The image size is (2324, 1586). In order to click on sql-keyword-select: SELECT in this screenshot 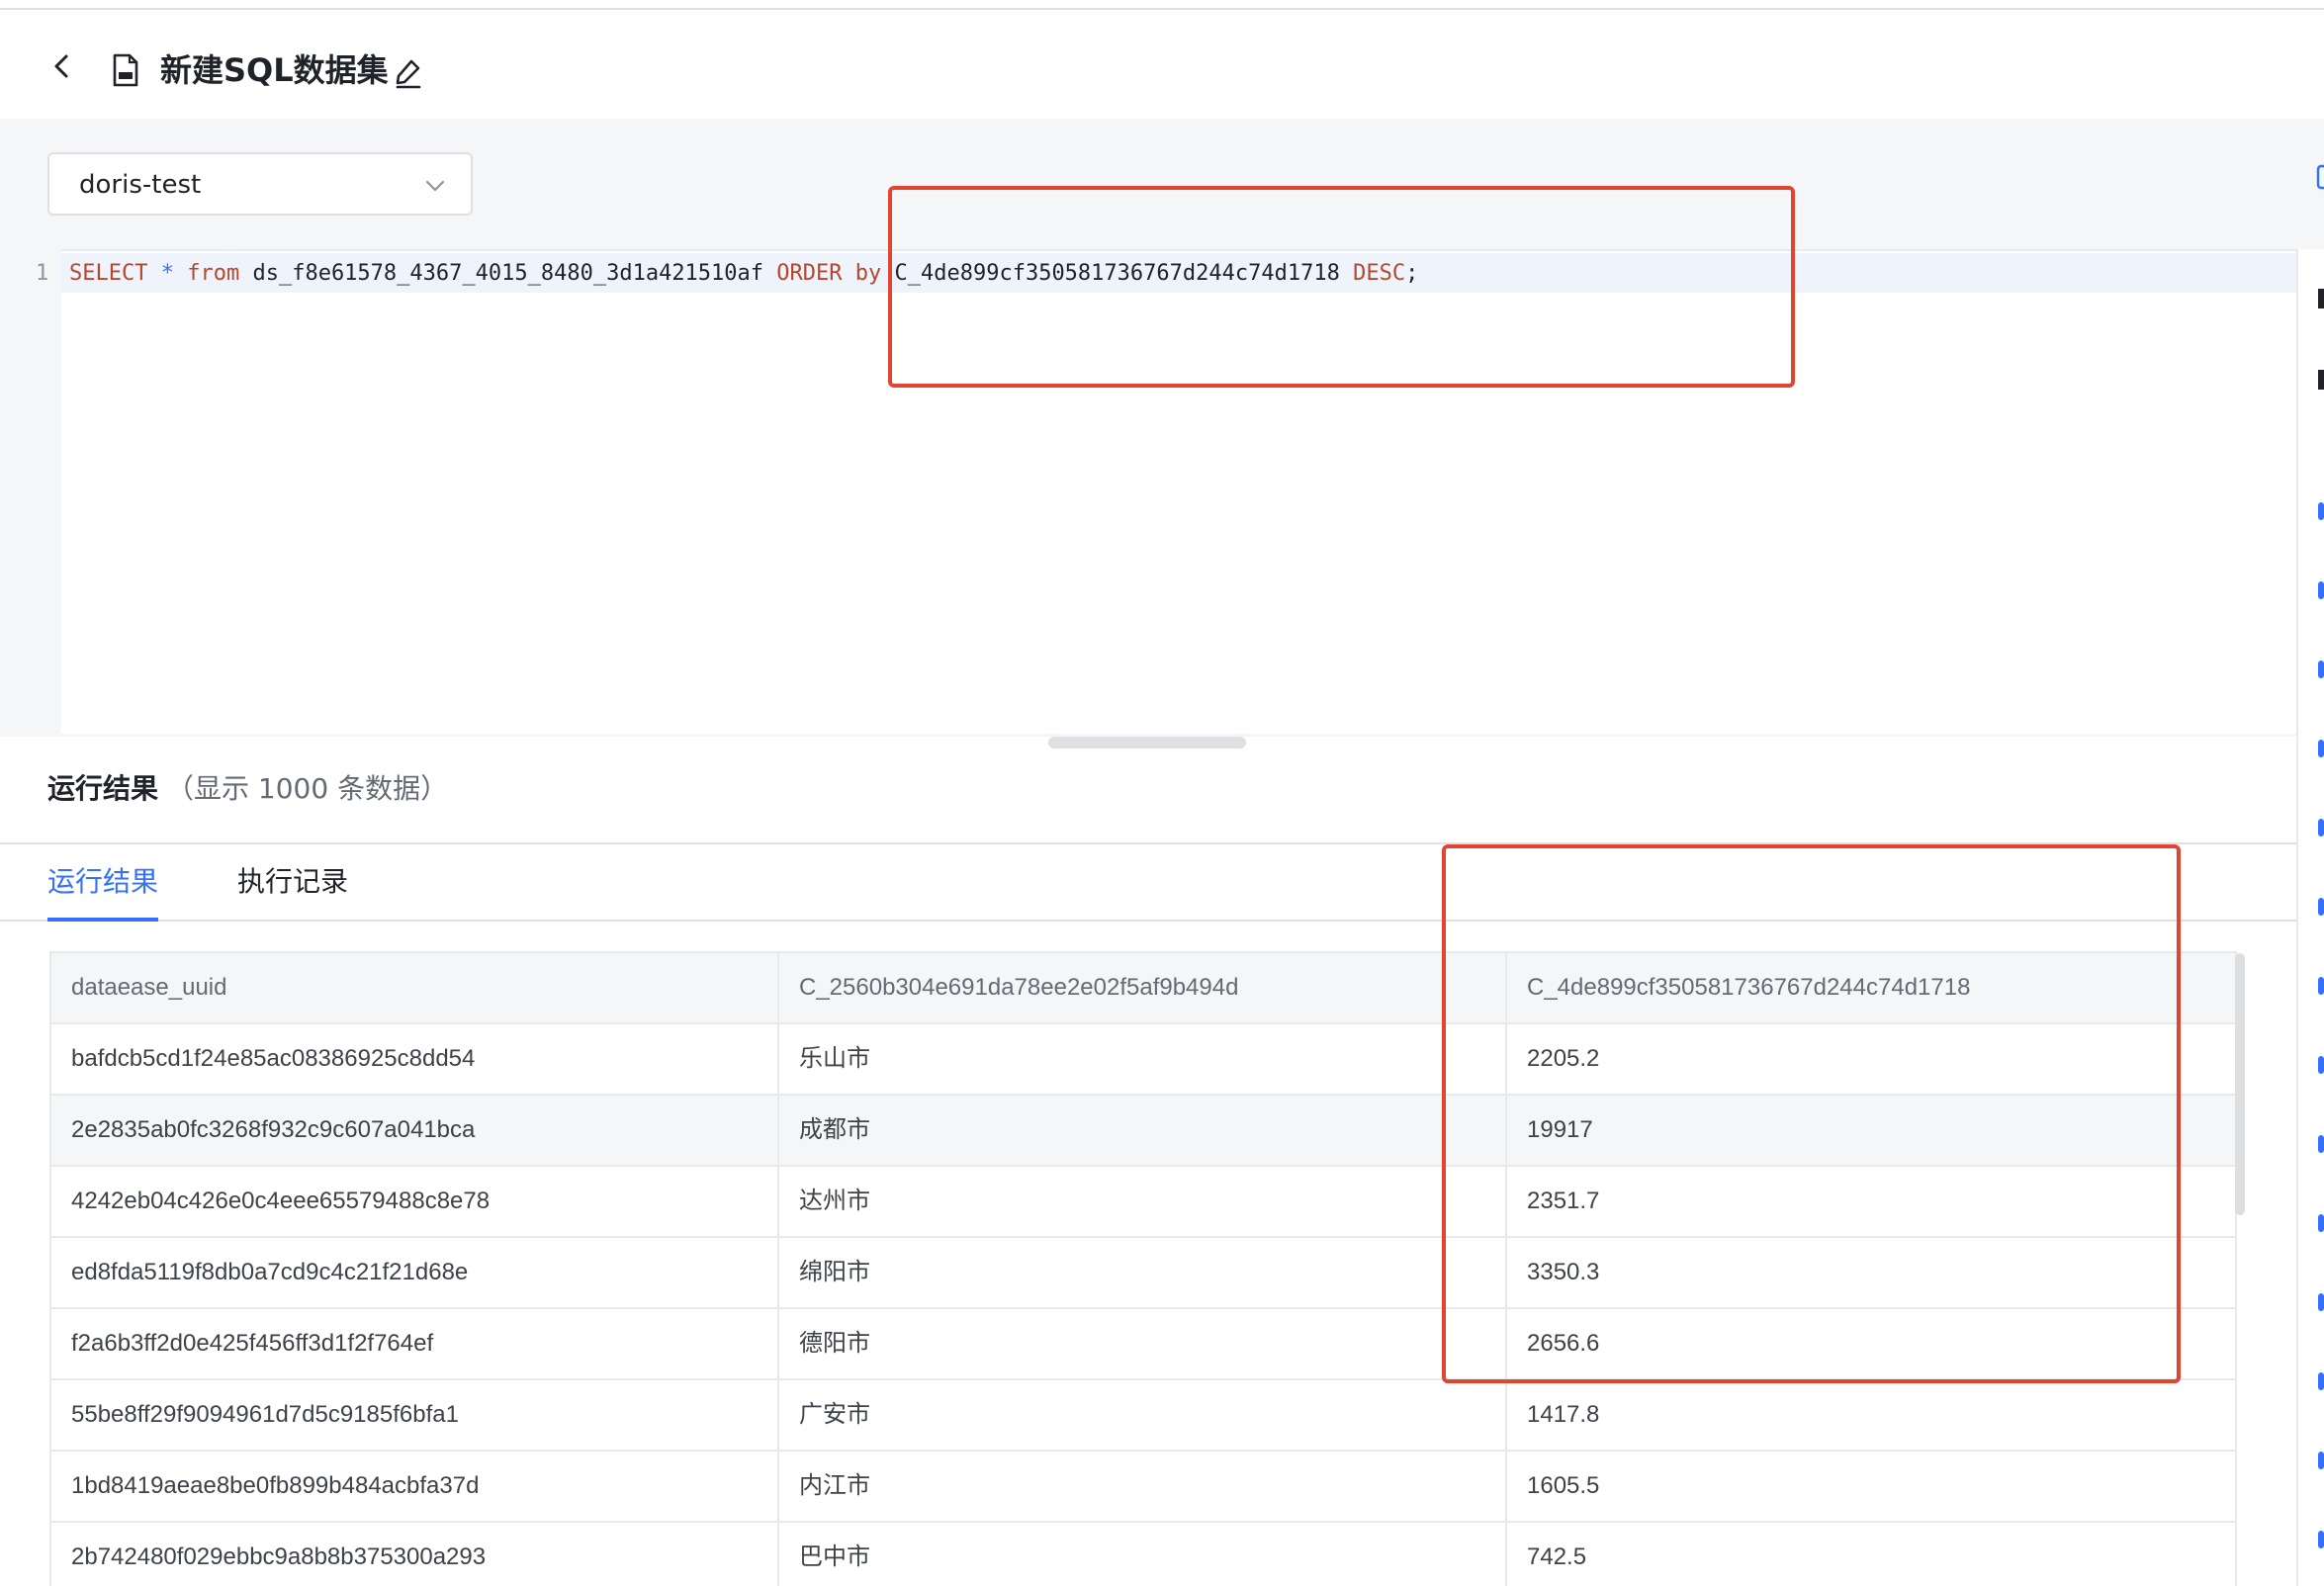, I will do `click(109, 273)`.